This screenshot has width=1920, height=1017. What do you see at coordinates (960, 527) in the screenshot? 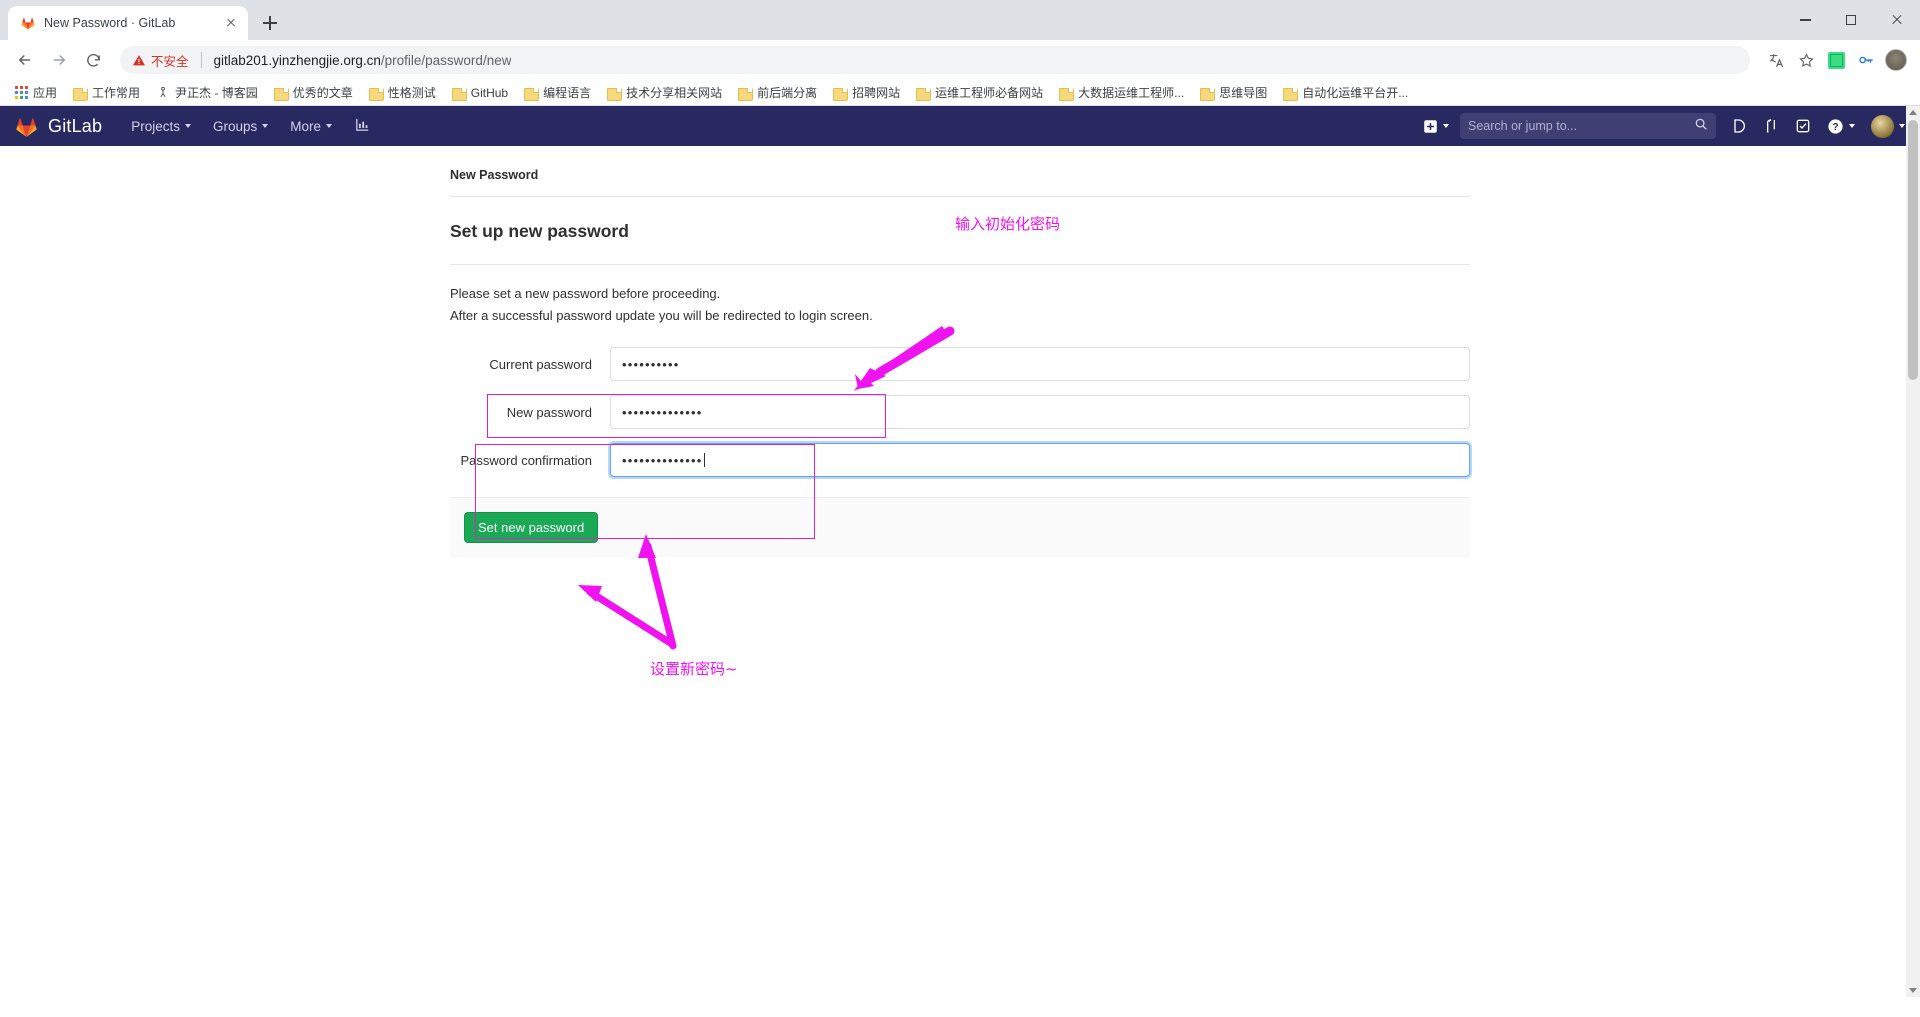
I see `form-actions: Set new password` at bounding box center [960, 527].